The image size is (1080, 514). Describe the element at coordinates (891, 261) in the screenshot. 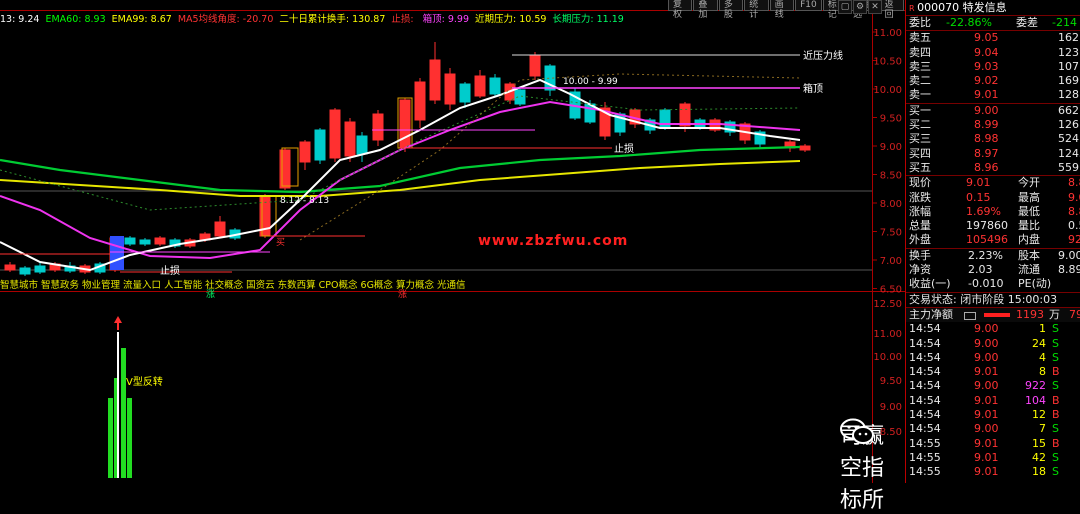

I see `price-tick-label: 7.00` at that location.